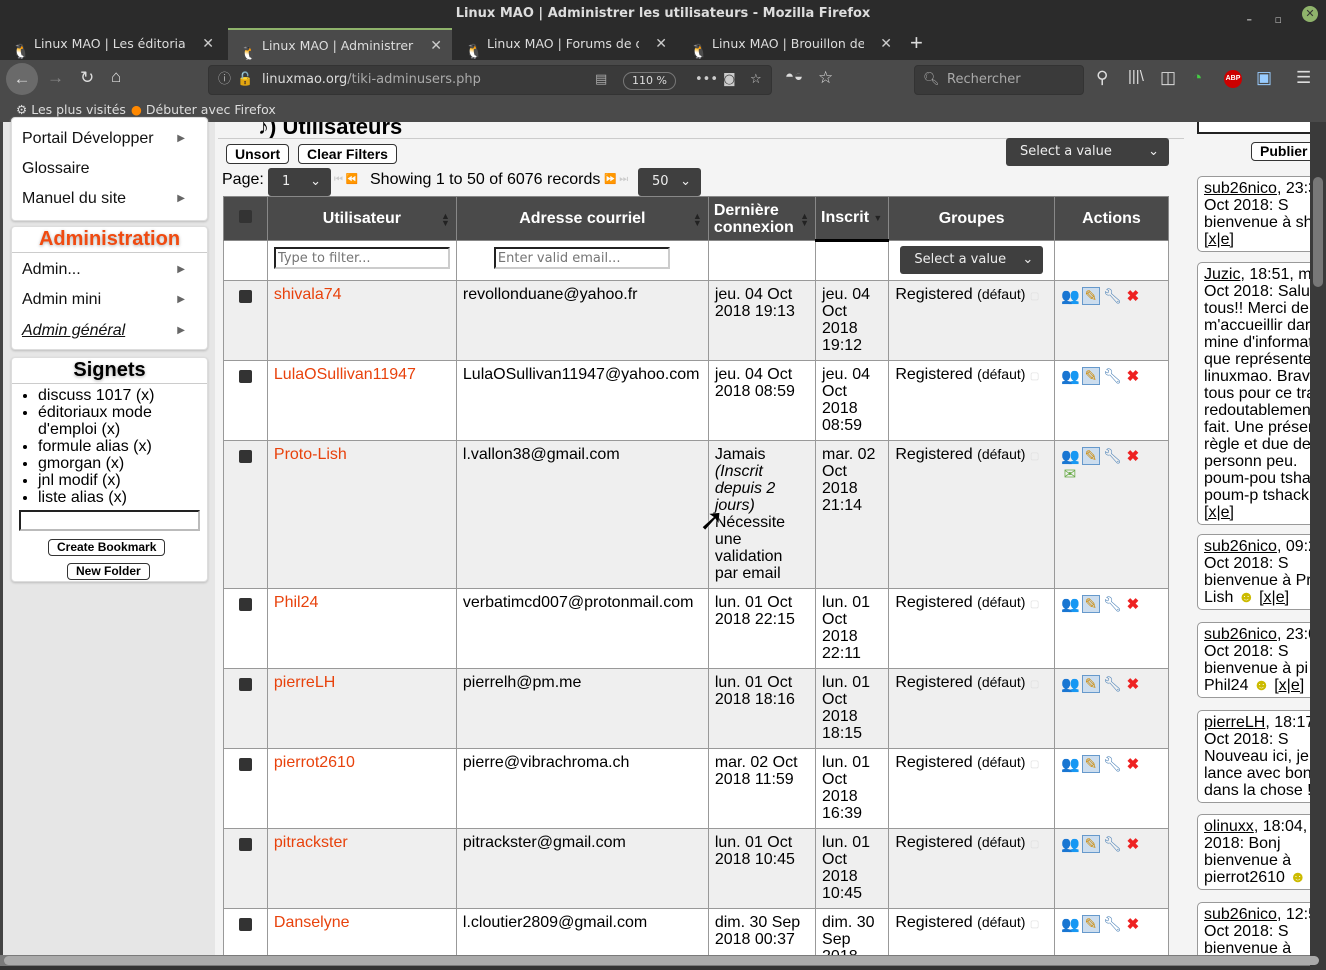 This screenshot has width=1326, height=970. What do you see at coordinates (852, 219) in the screenshot?
I see `header-inscrit: Inscrit ▼` at bounding box center [852, 219].